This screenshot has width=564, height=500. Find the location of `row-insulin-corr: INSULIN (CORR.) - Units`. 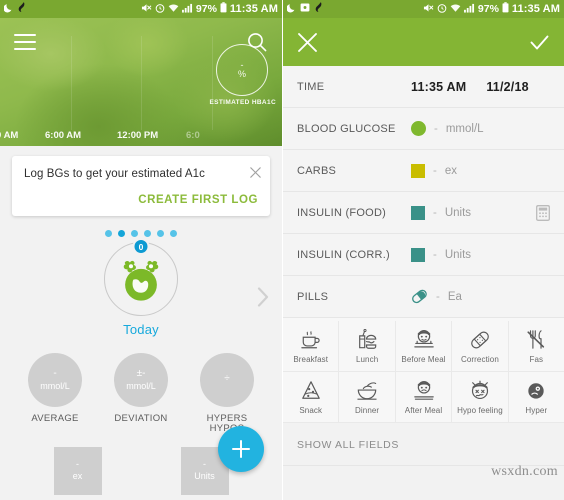

row-insulin-corr: INSULIN (CORR.) - Units is located at coordinates (423, 255).